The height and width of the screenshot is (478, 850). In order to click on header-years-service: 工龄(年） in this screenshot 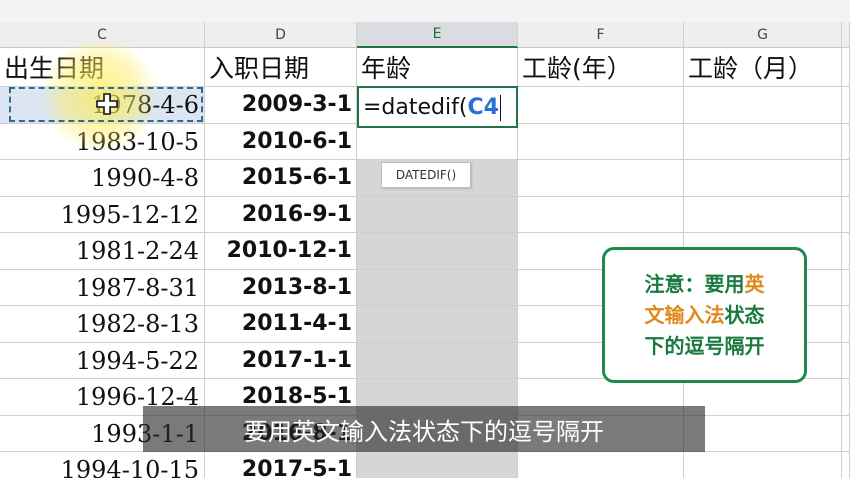, I will do `click(601, 67)`.